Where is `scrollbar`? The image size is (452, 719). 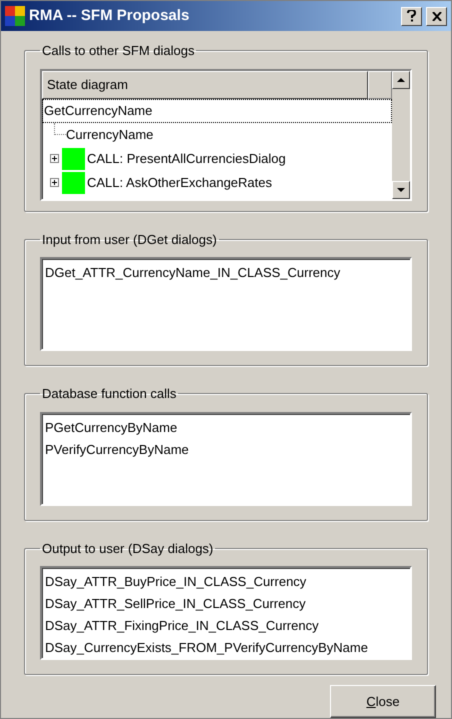 scrollbar is located at coordinates (401, 134).